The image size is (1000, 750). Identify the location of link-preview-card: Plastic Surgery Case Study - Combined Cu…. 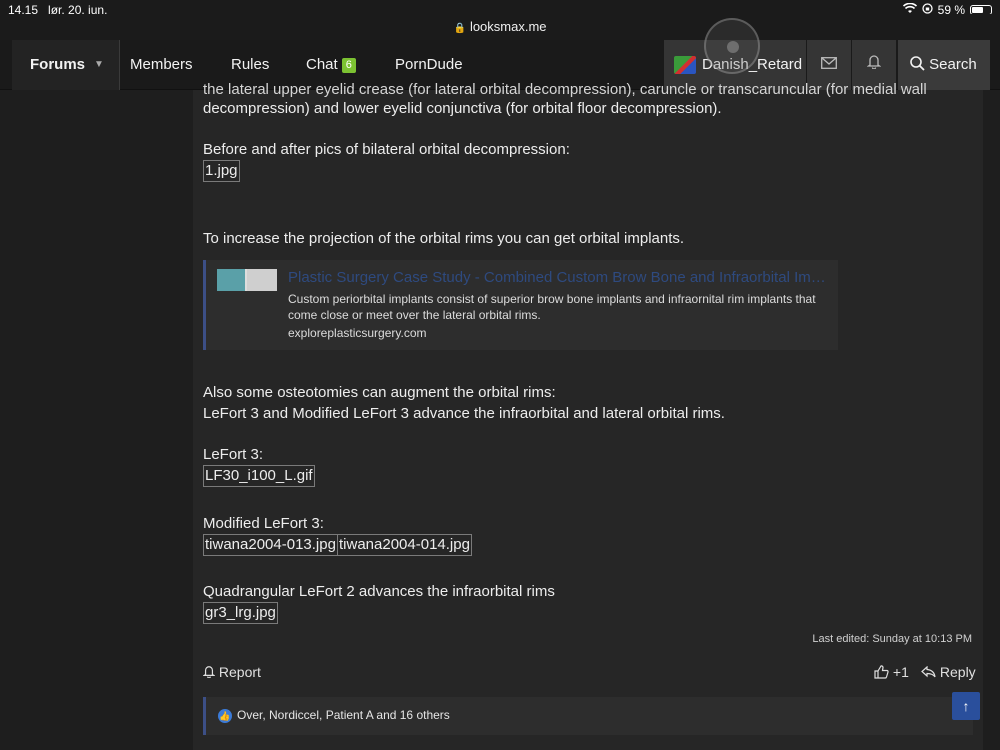
(520, 305).